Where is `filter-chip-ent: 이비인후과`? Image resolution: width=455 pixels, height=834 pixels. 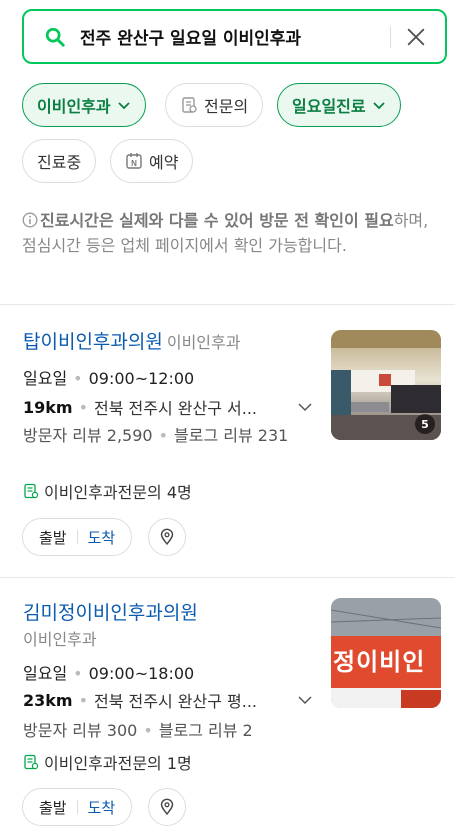 filter-chip-ent: 이비인후과 is located at coordinates (84, 105).